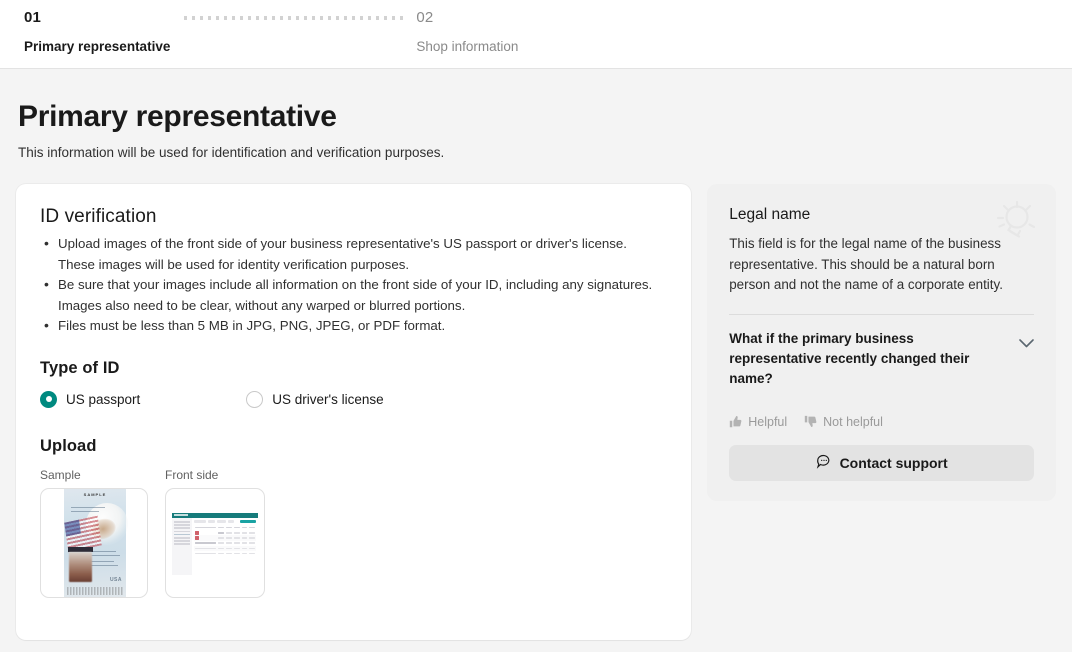  What do you see at coordinates (758, 422) in the screenshot?
I see `helpful-button: Helpful` at bounding box center [758, 422].